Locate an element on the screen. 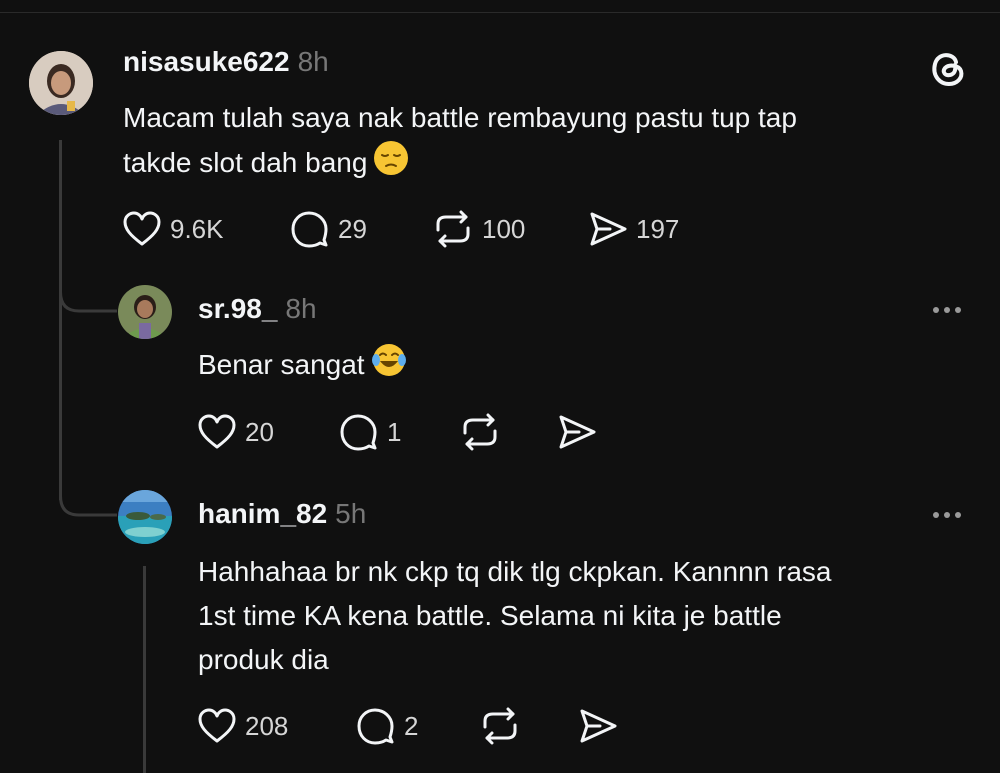 The image size is (1000, 773). post-text-line: takde slot dah bang is located at coordinates (245, 162).